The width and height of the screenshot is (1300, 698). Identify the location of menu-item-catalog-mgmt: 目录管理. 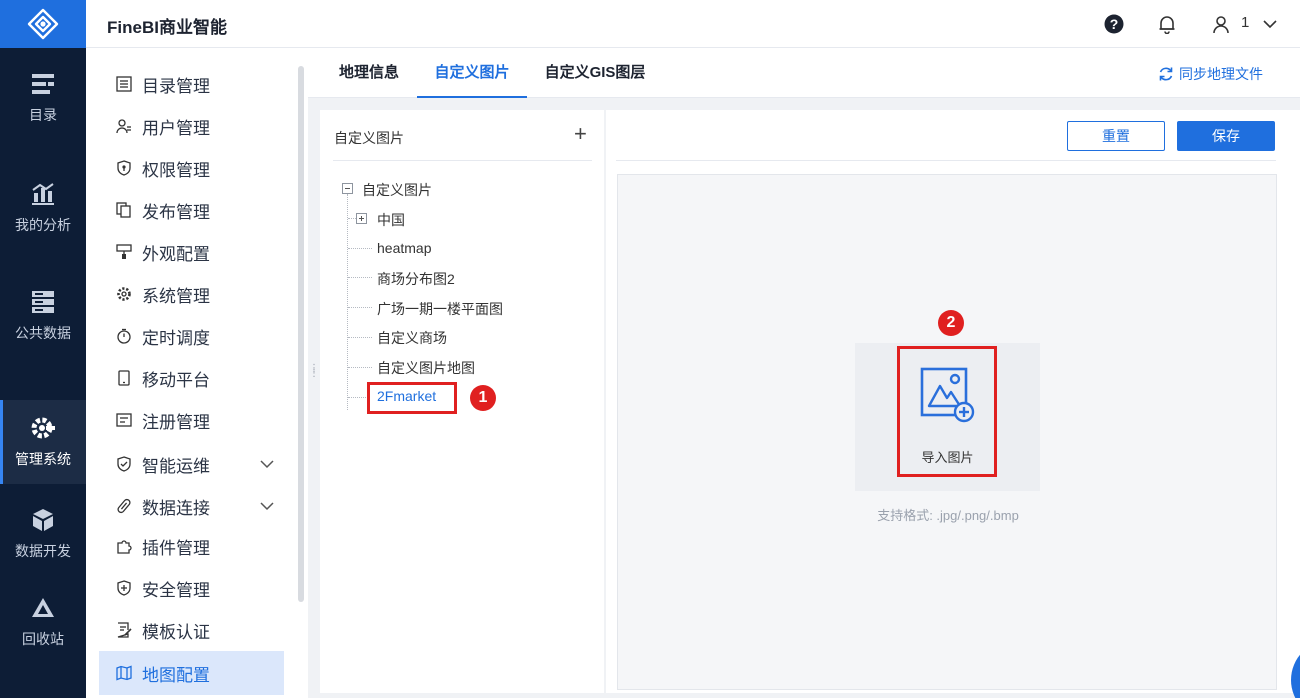
(191, 84).